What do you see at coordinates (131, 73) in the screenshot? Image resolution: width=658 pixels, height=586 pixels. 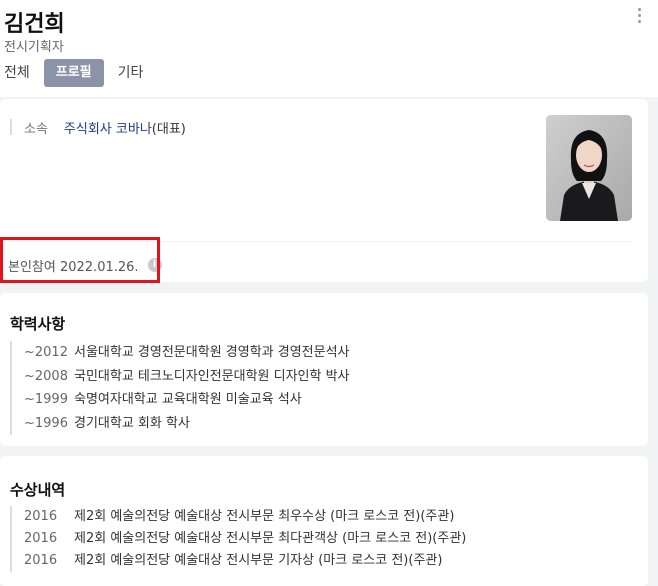 I see `tab-etc: 기타` at bounding box center [131, 73].